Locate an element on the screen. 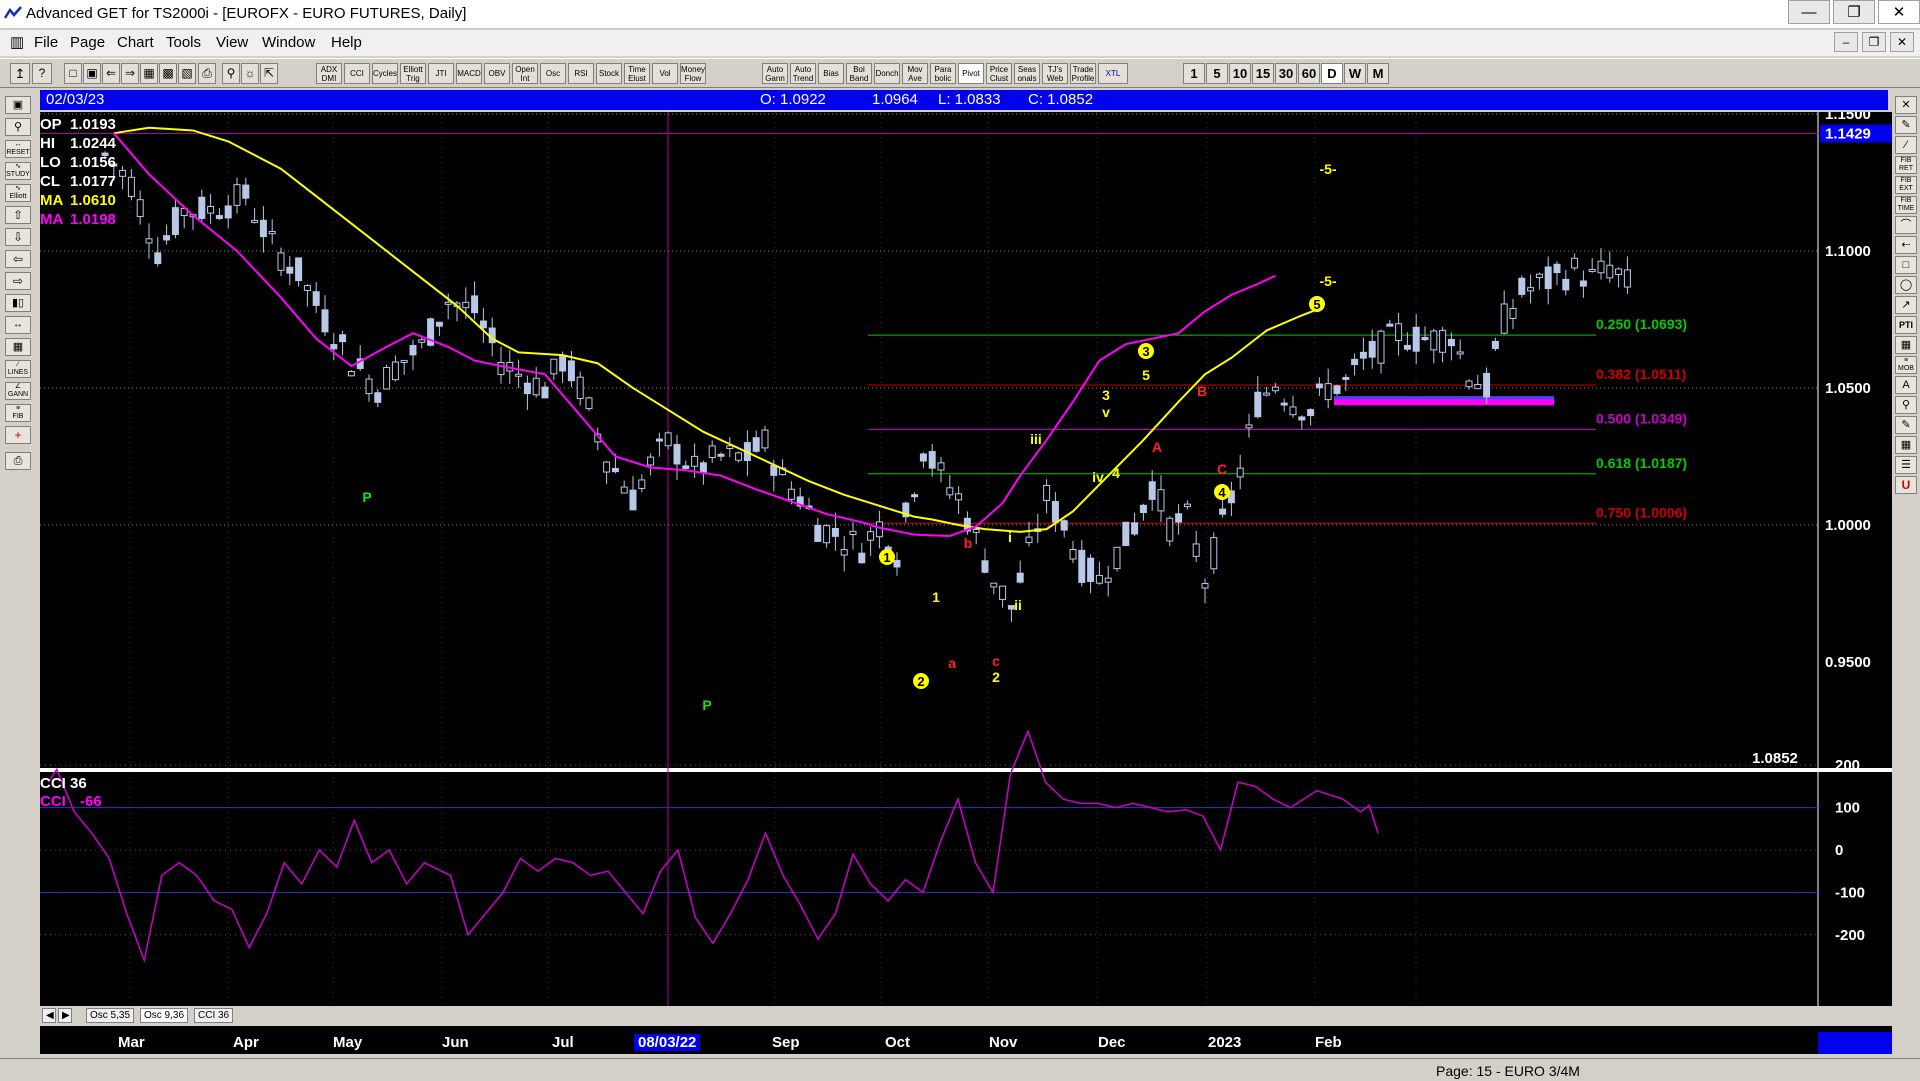 The width and height of the screenshot is (1920, 1081). tool-macd: MACD is located at coordinates (469, 73).